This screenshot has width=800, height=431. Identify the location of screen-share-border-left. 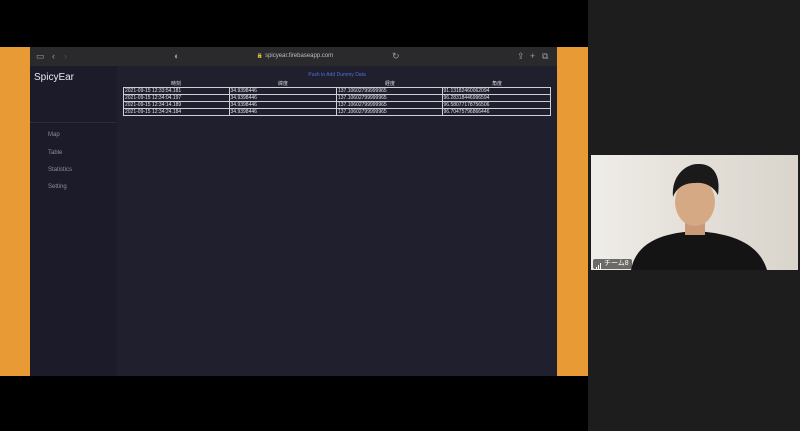
(15, 211).